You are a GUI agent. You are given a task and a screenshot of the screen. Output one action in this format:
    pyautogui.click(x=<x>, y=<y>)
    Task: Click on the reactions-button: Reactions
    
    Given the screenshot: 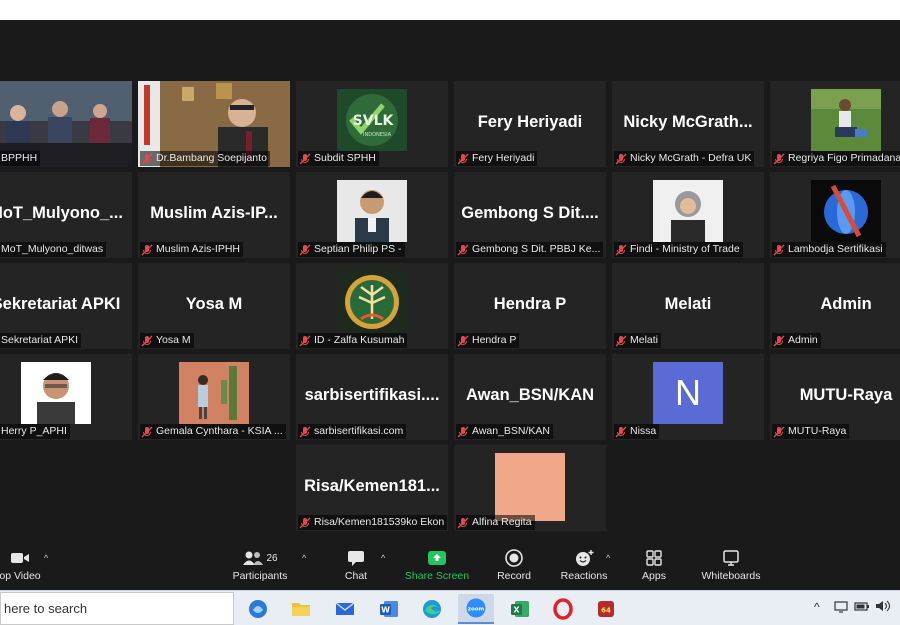 What is the action you would take?
    pyautogui.click(x=584, y=565)
    